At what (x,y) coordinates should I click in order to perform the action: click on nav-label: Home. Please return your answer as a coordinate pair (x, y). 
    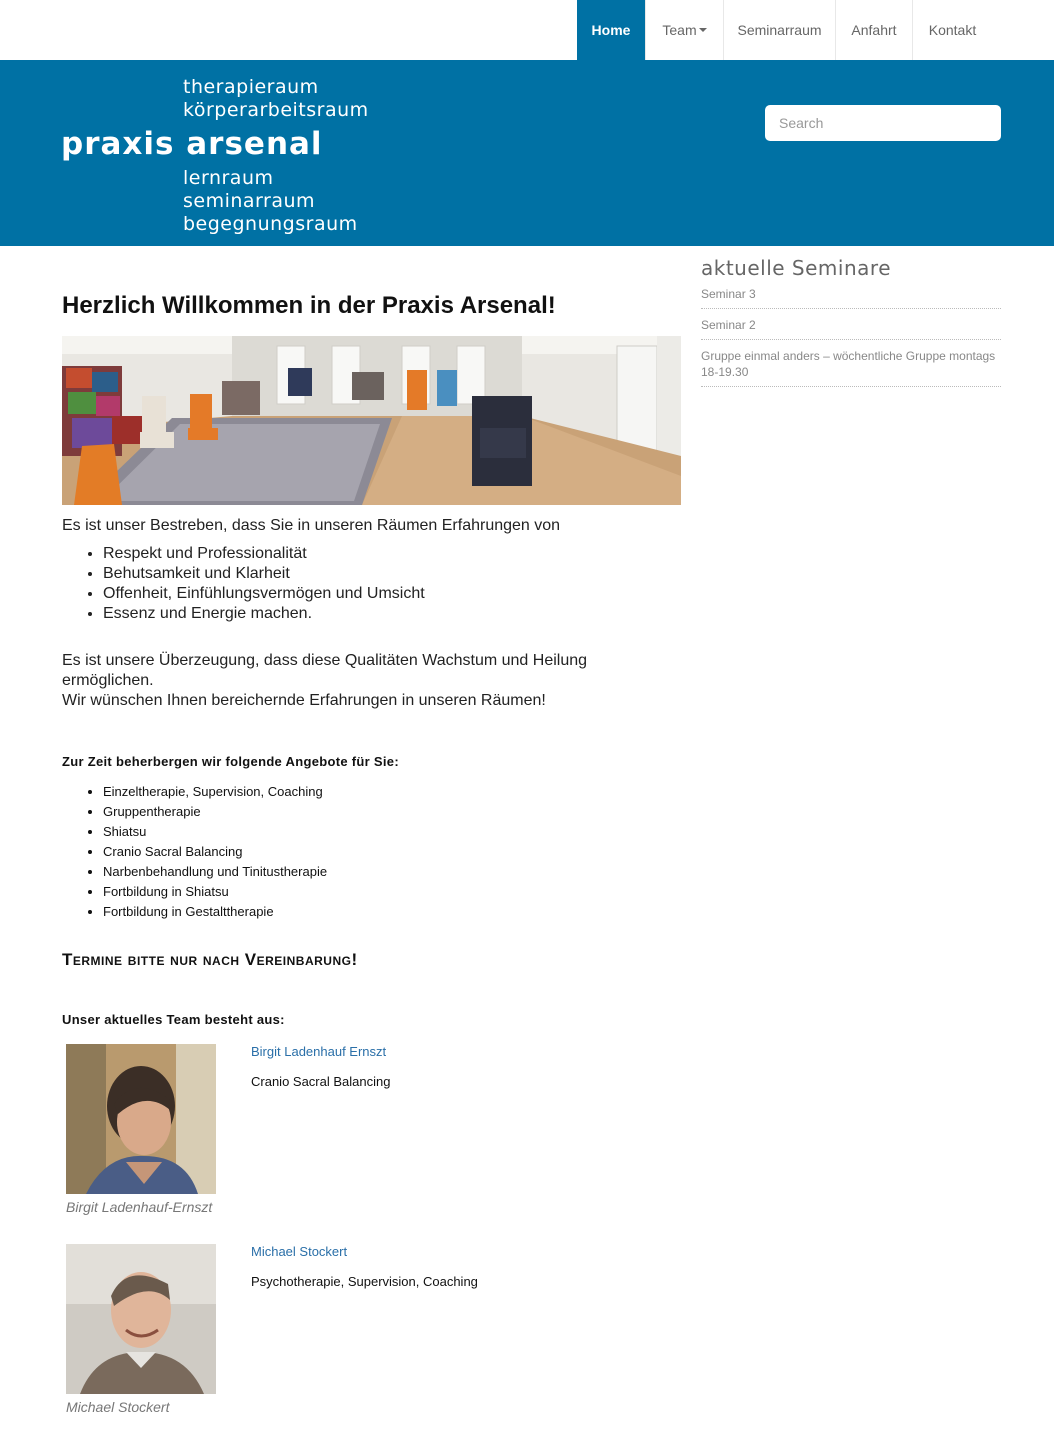
    Looking at the image, I should click on (611, 30).